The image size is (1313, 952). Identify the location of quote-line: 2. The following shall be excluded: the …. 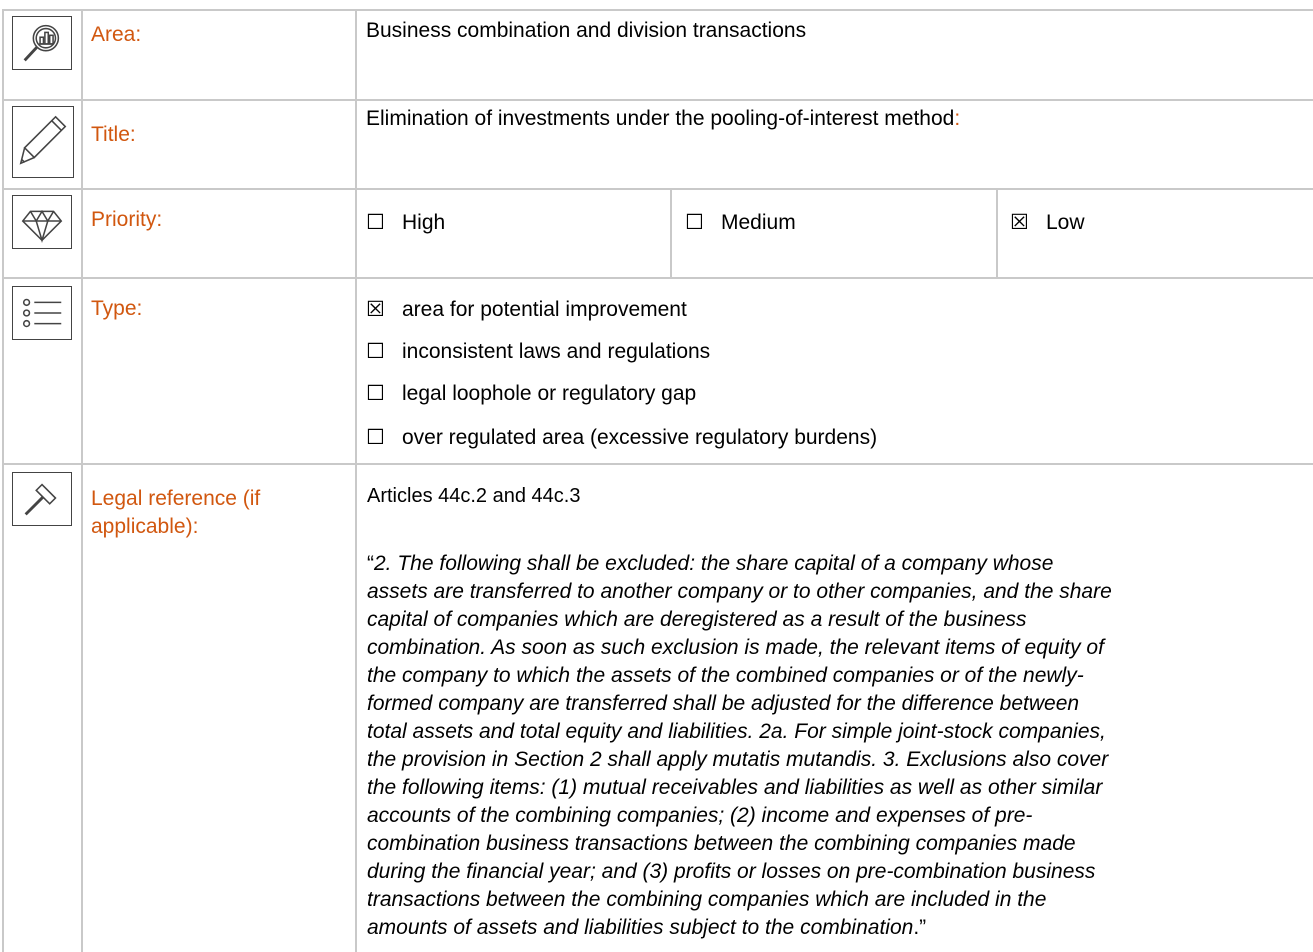
(714, 563).